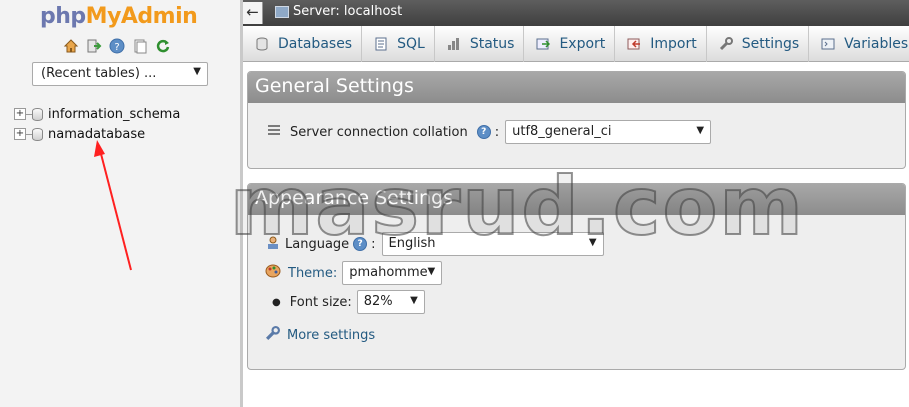 Image resolution: width=909 pixels, height=407 pixels. Describe the element at coordinates (63, 16) in the screenshot. I see `logo-text-php: php` at that location.